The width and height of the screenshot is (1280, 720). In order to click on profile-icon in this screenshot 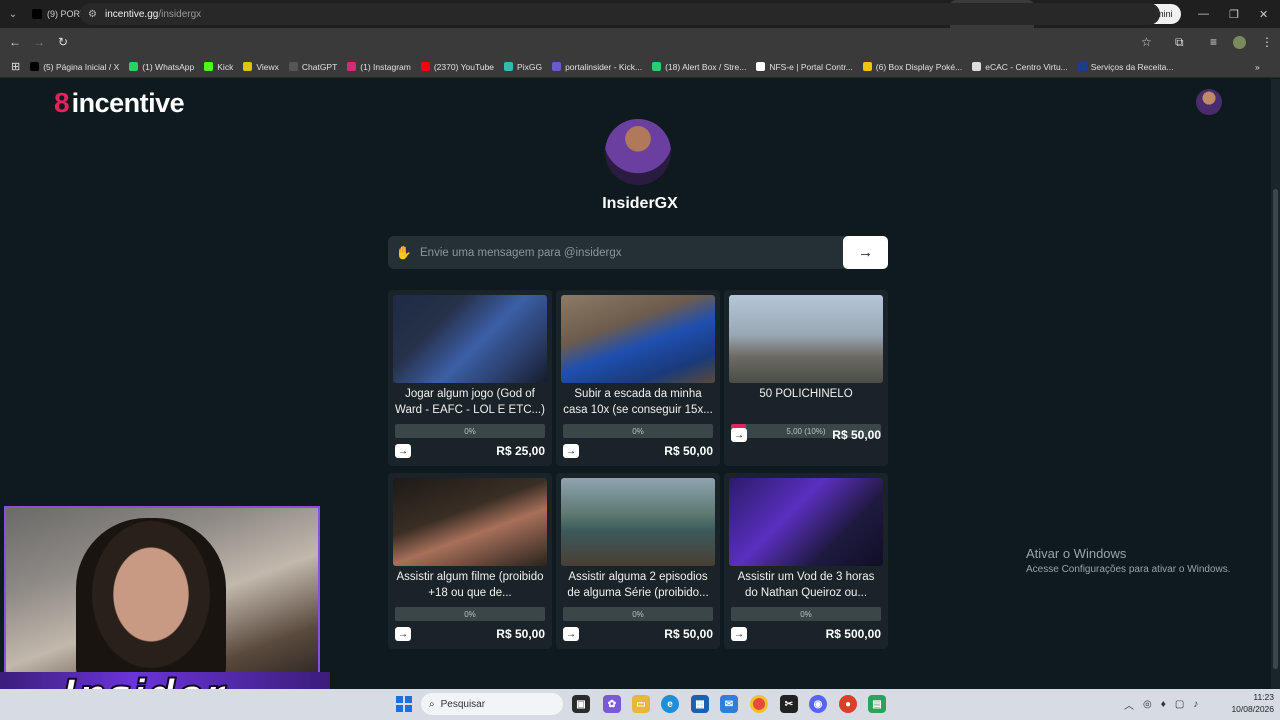, I will do `click(1239, 42)`.